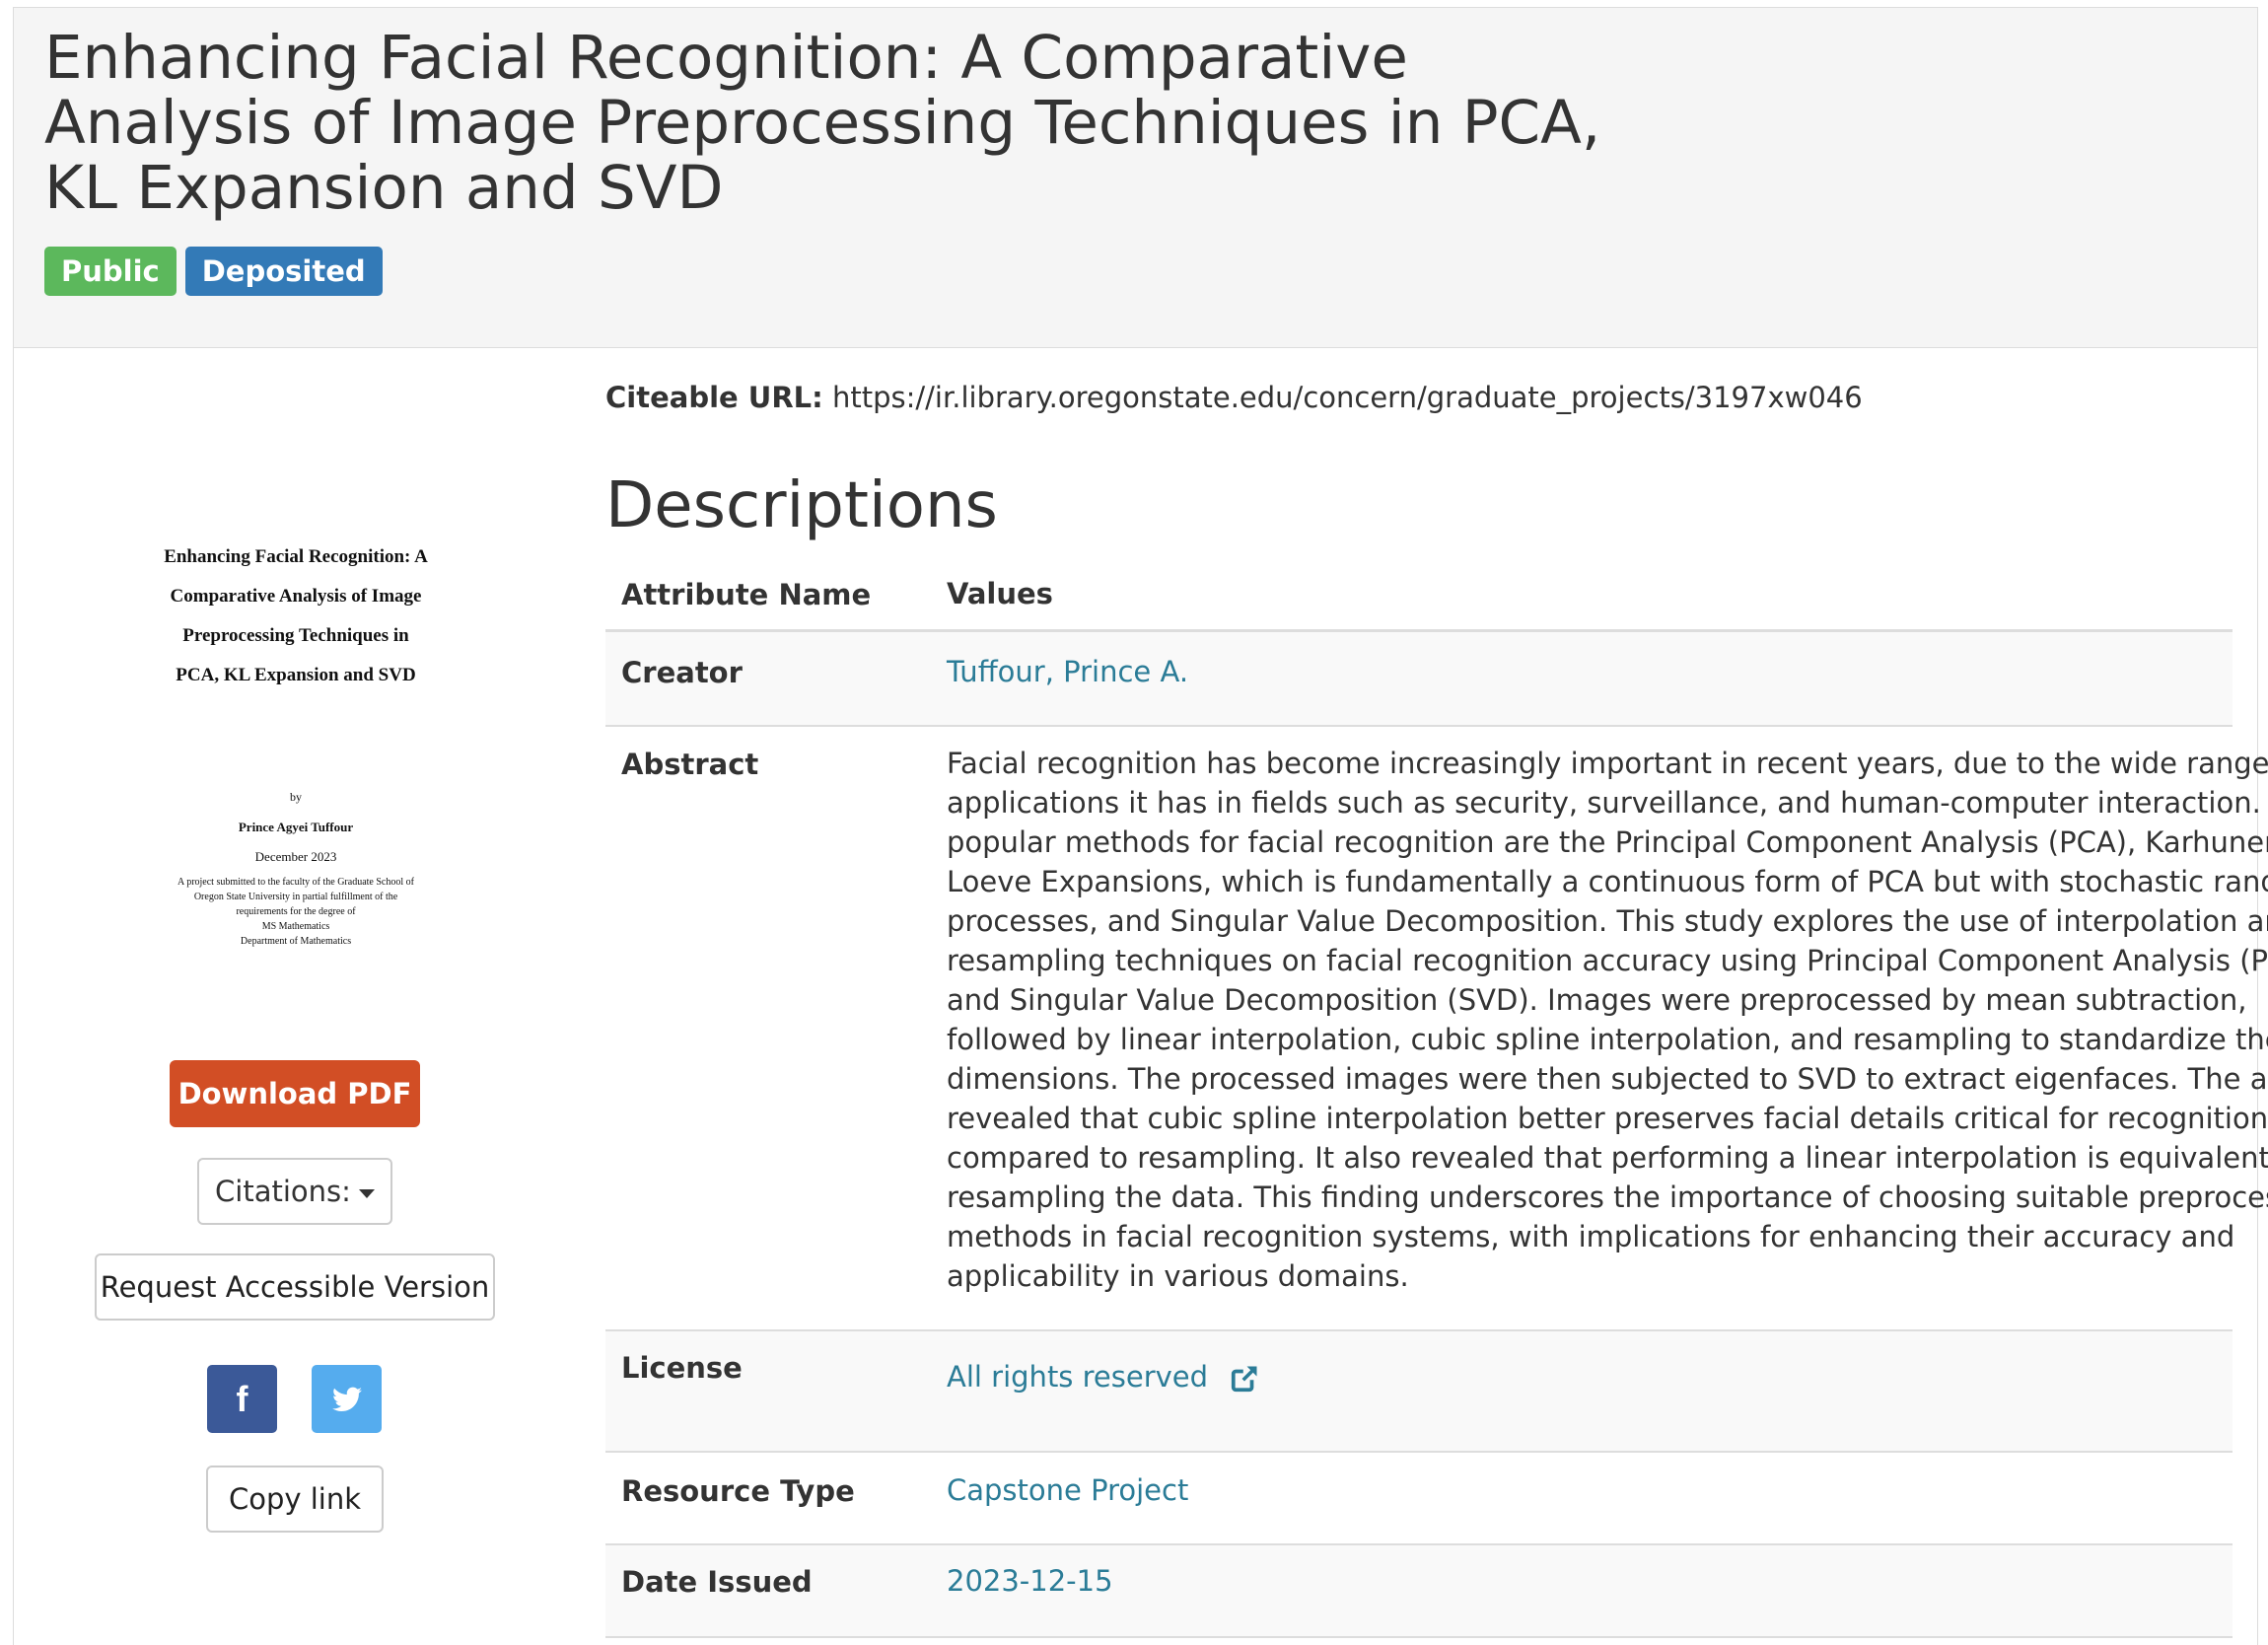 This screenshot has height=1645, width=2268. I want to click on request-accessible-version-button: Request Accessible Version, so click(295, 1287).